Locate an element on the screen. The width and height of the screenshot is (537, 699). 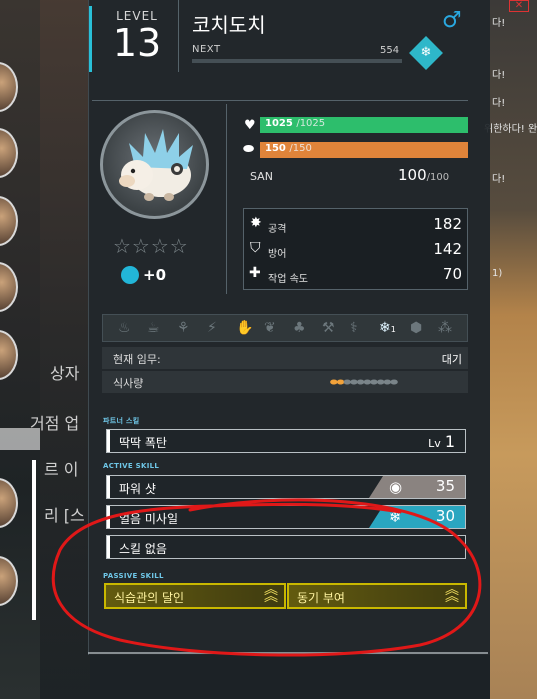
food-meter: ⬬⬬⬬⬬⬬⬬⬬⬬⬬⬬ is located at coordinates (364, 383).